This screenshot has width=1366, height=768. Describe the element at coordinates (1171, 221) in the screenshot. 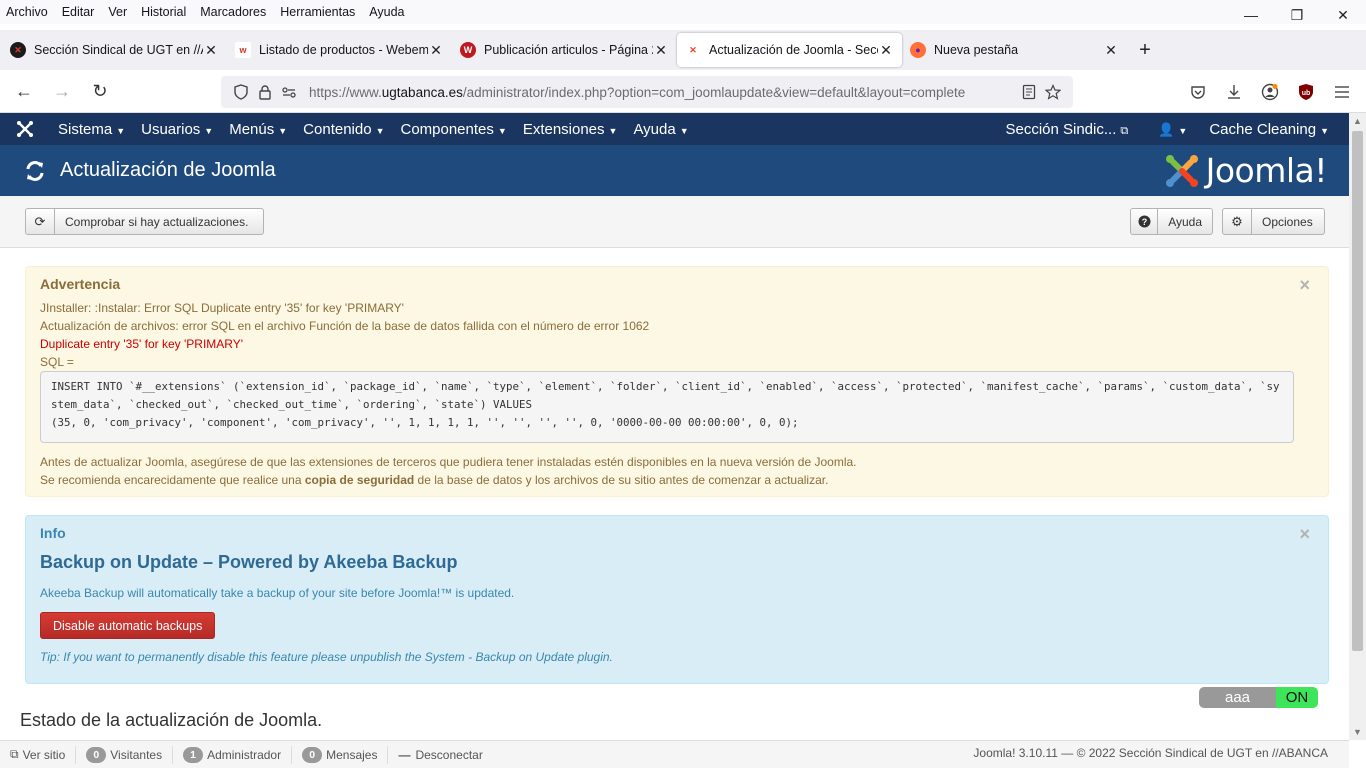

I see `help-button: ? Ayuda` at that location.